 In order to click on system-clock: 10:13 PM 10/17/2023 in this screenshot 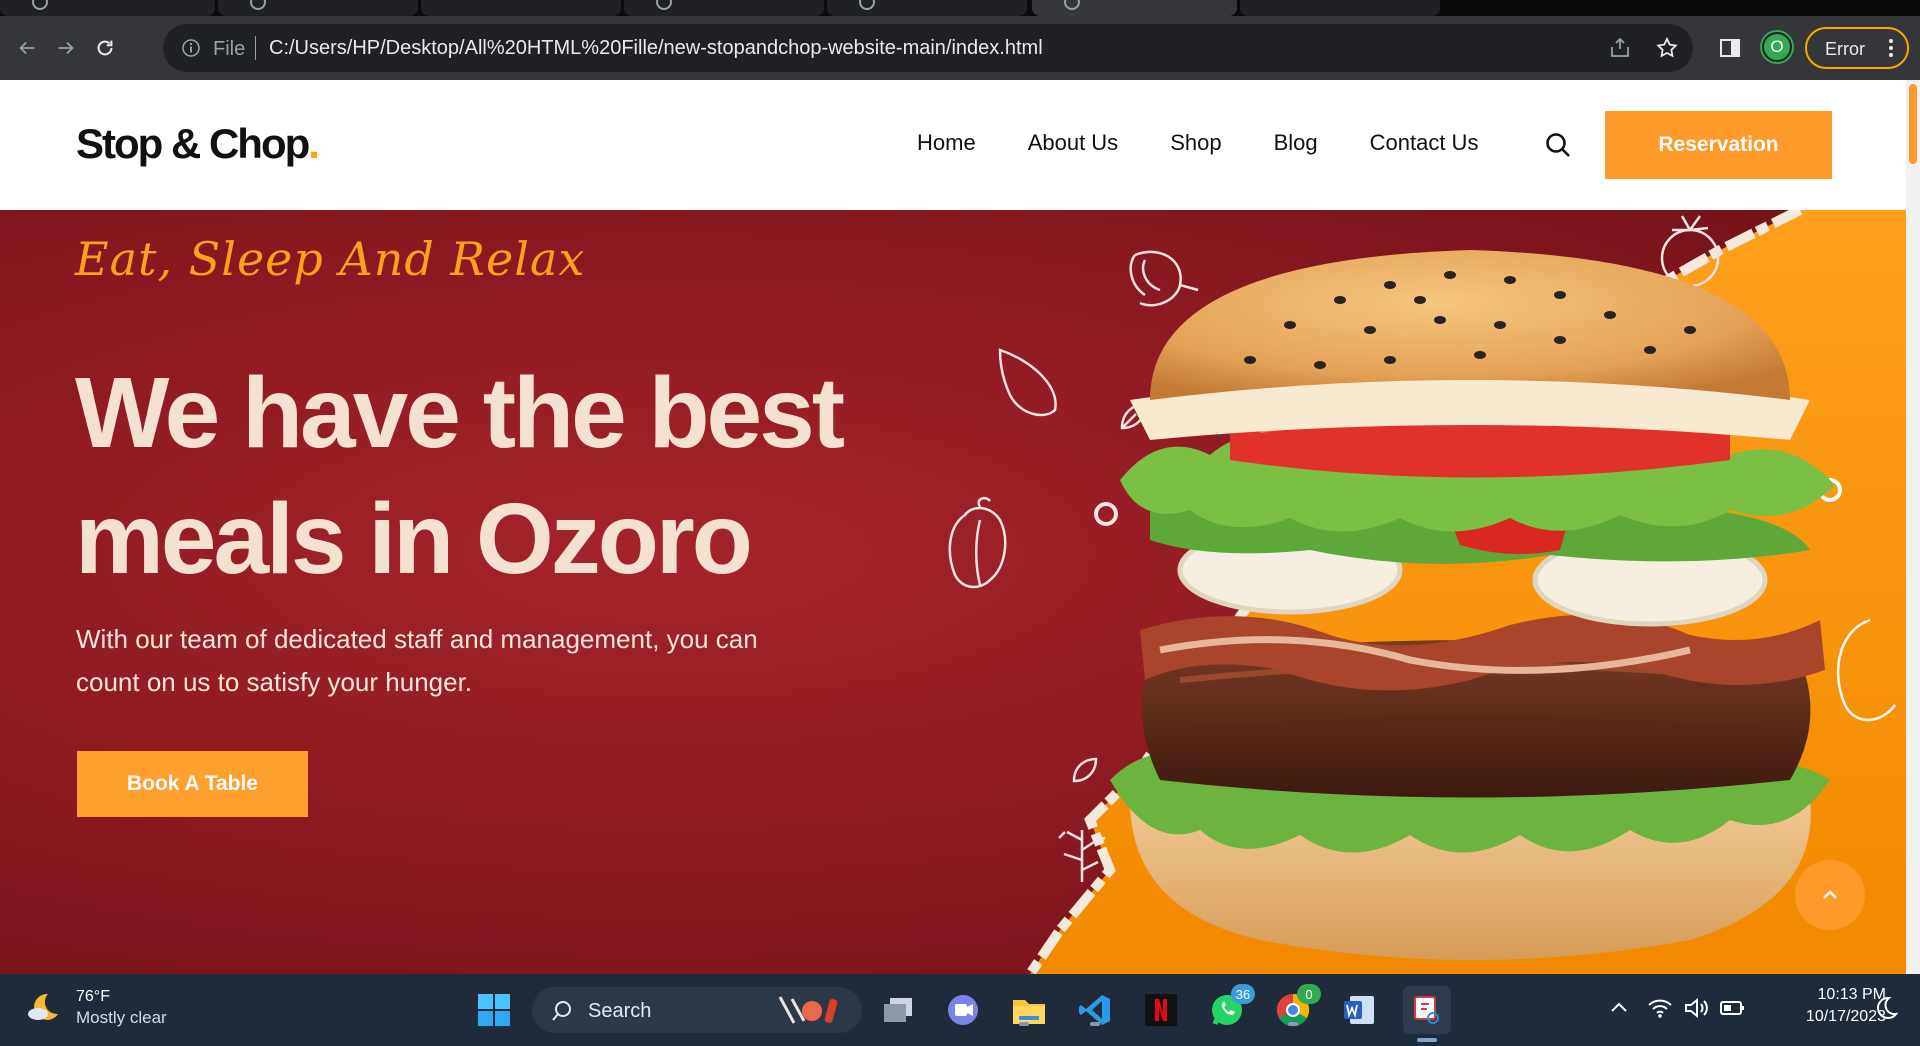, I will do `click(1826, 1006)`.